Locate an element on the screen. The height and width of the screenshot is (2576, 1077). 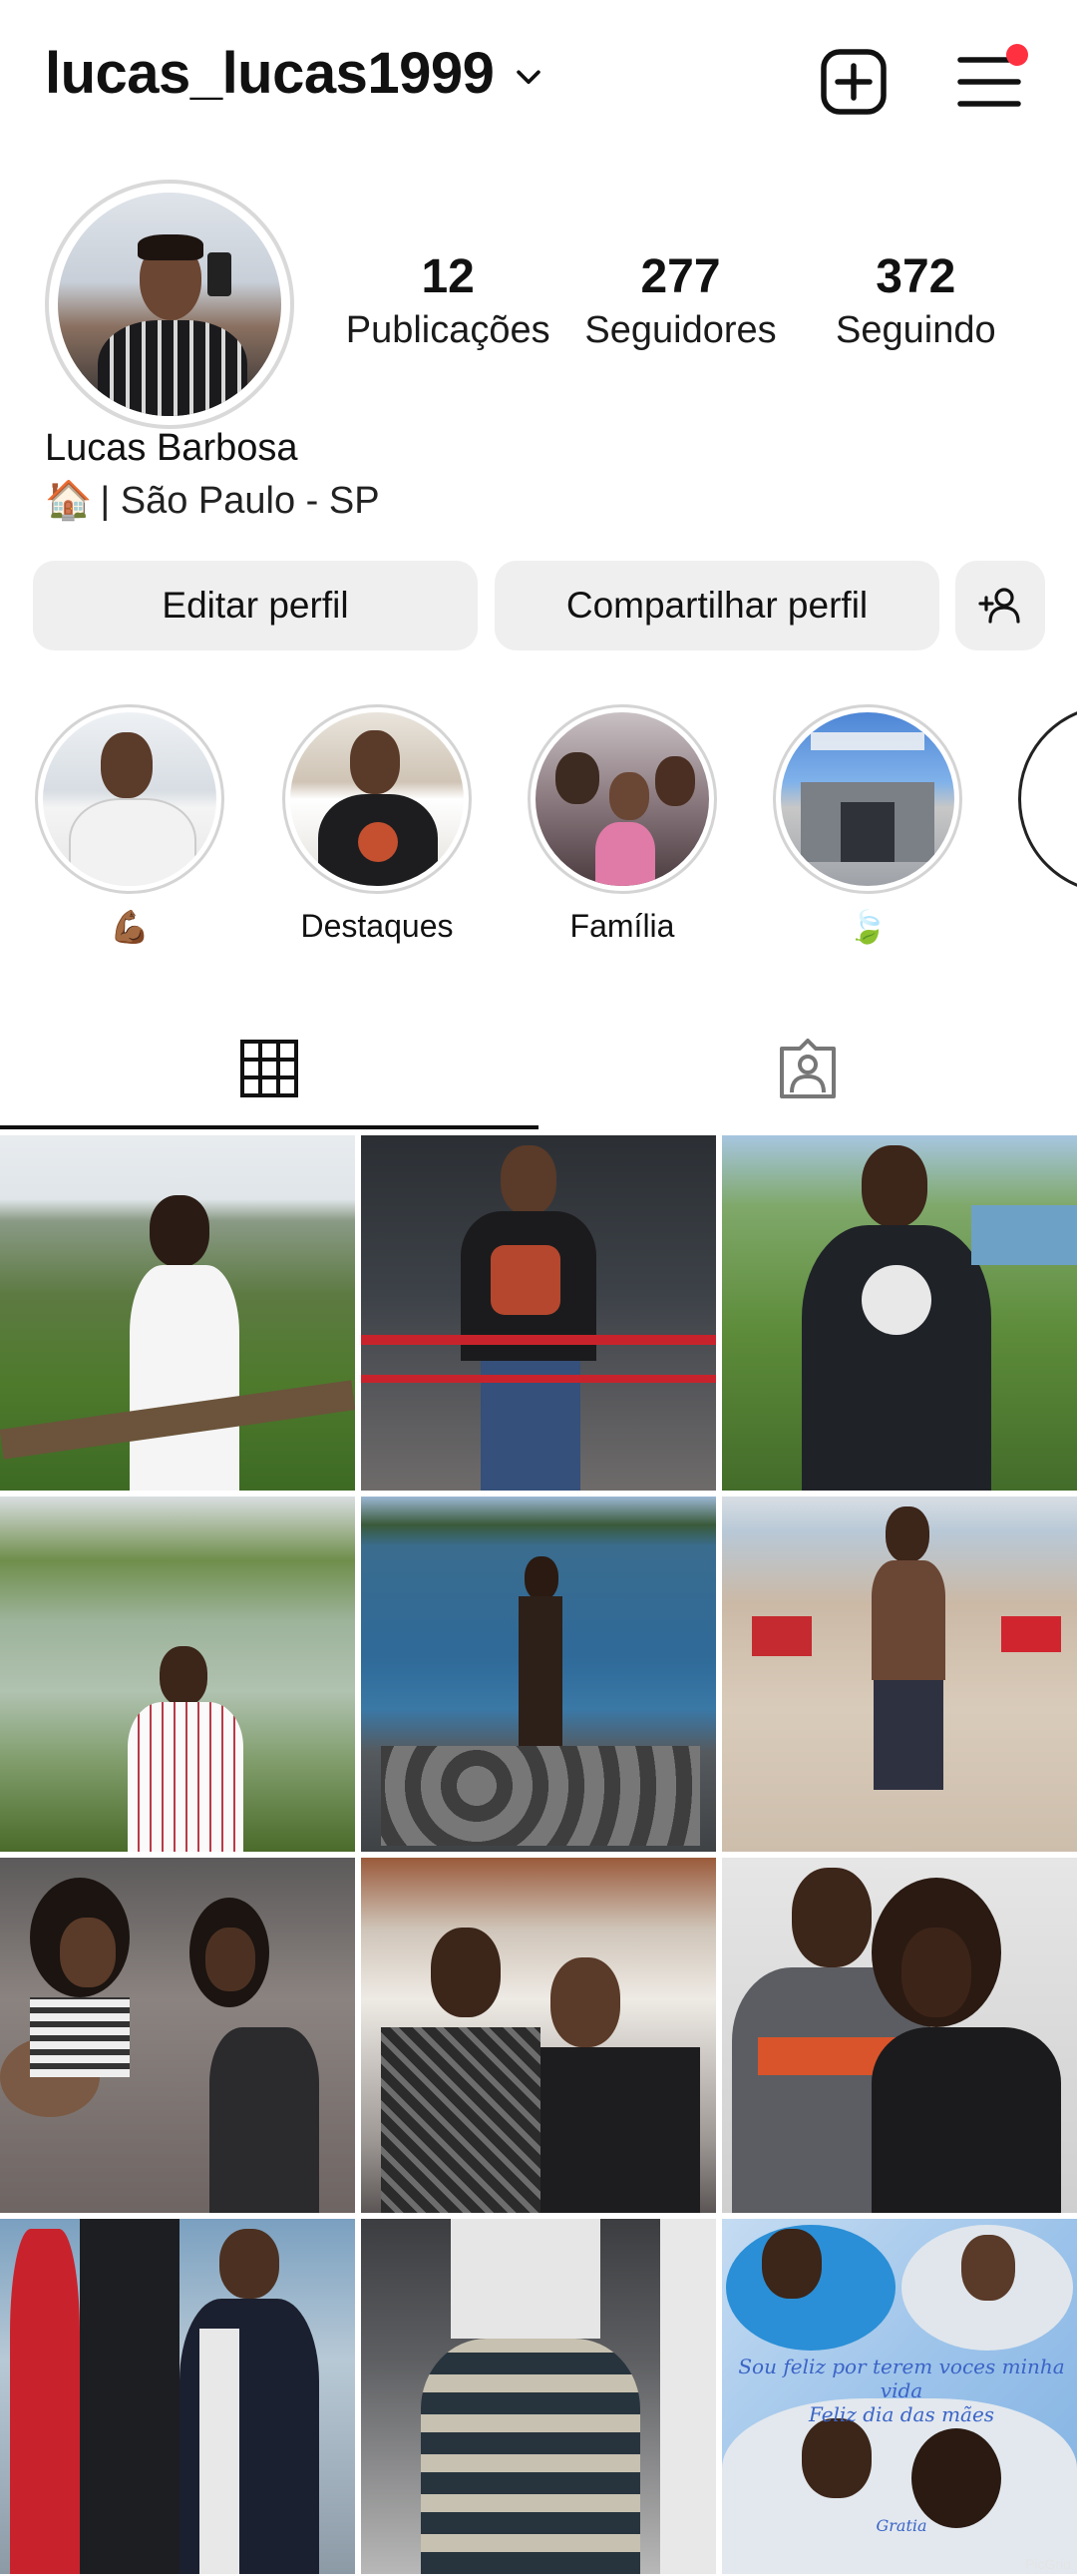
stat-posts: 12 Publicações is located at coordinates (447, 302).